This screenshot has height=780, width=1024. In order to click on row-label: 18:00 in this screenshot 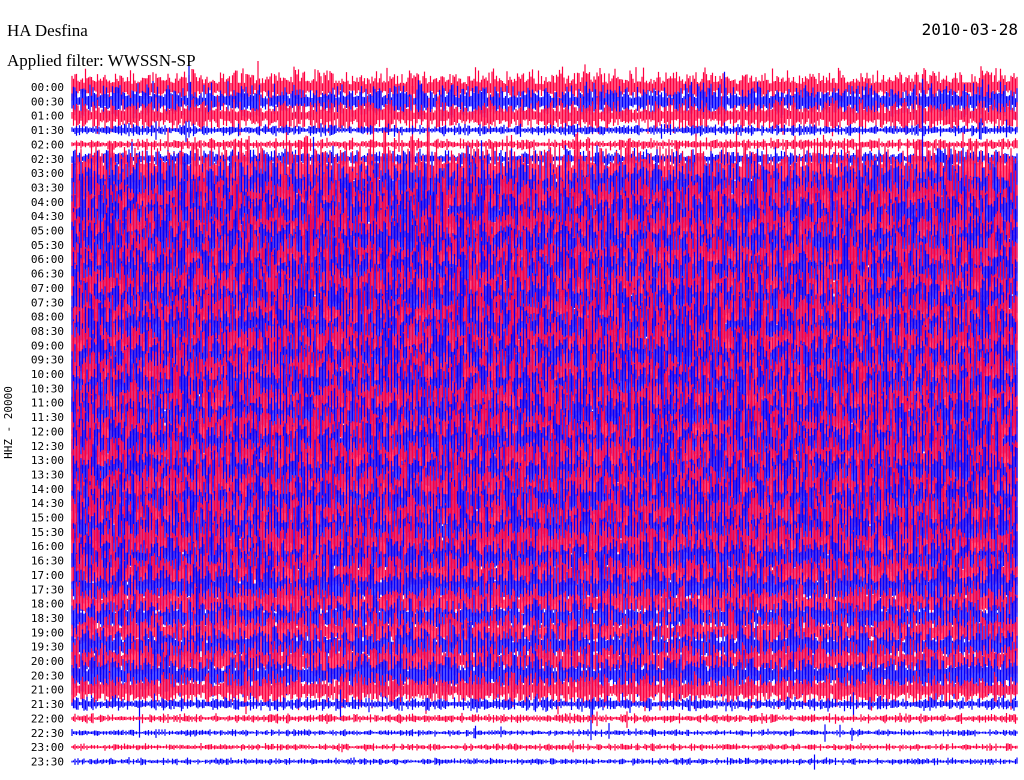, I will do `click(47, 604)`.